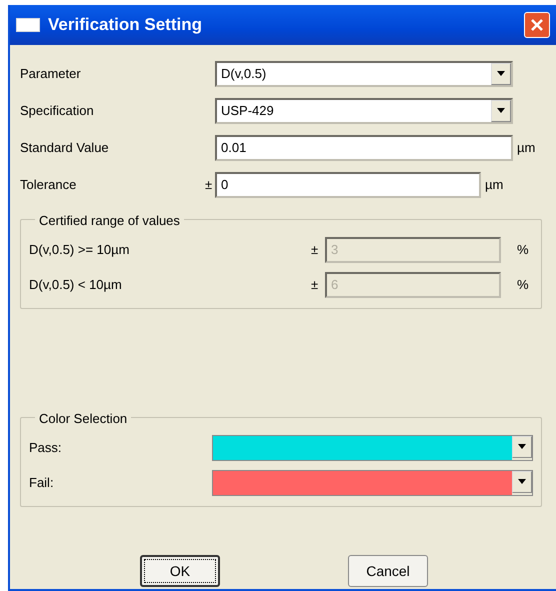  Describe the element at coordinates (49, 185) in the screenshot. I see `field-label: Tolerance` at that location.